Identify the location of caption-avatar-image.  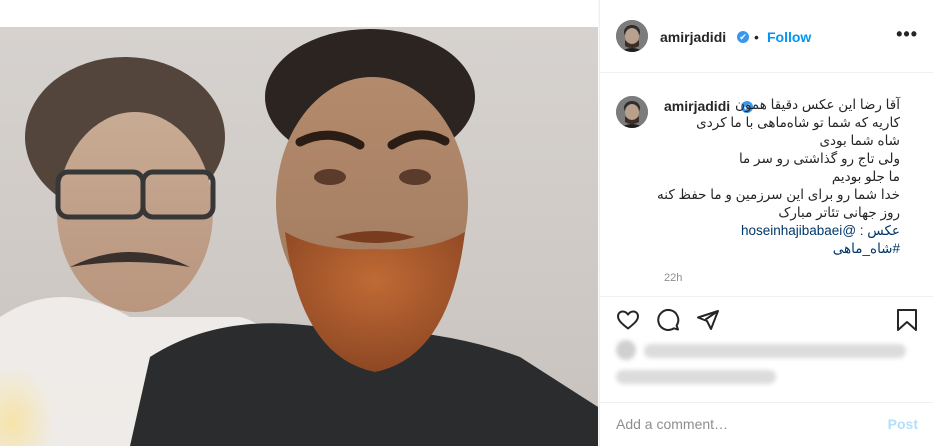
(632, 112).